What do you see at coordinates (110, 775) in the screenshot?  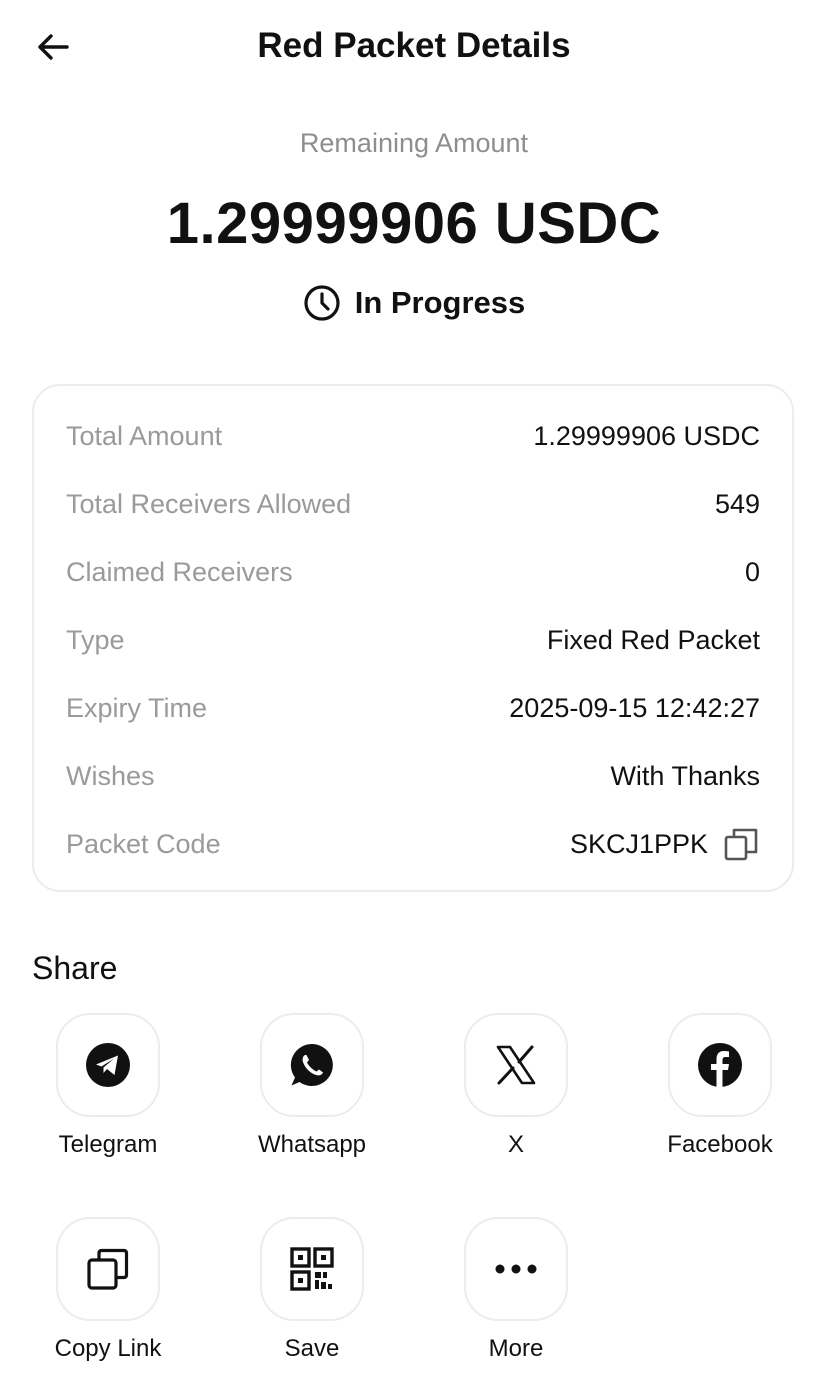 I see `detail-label: Wishes` at bounding box center [110, 775].